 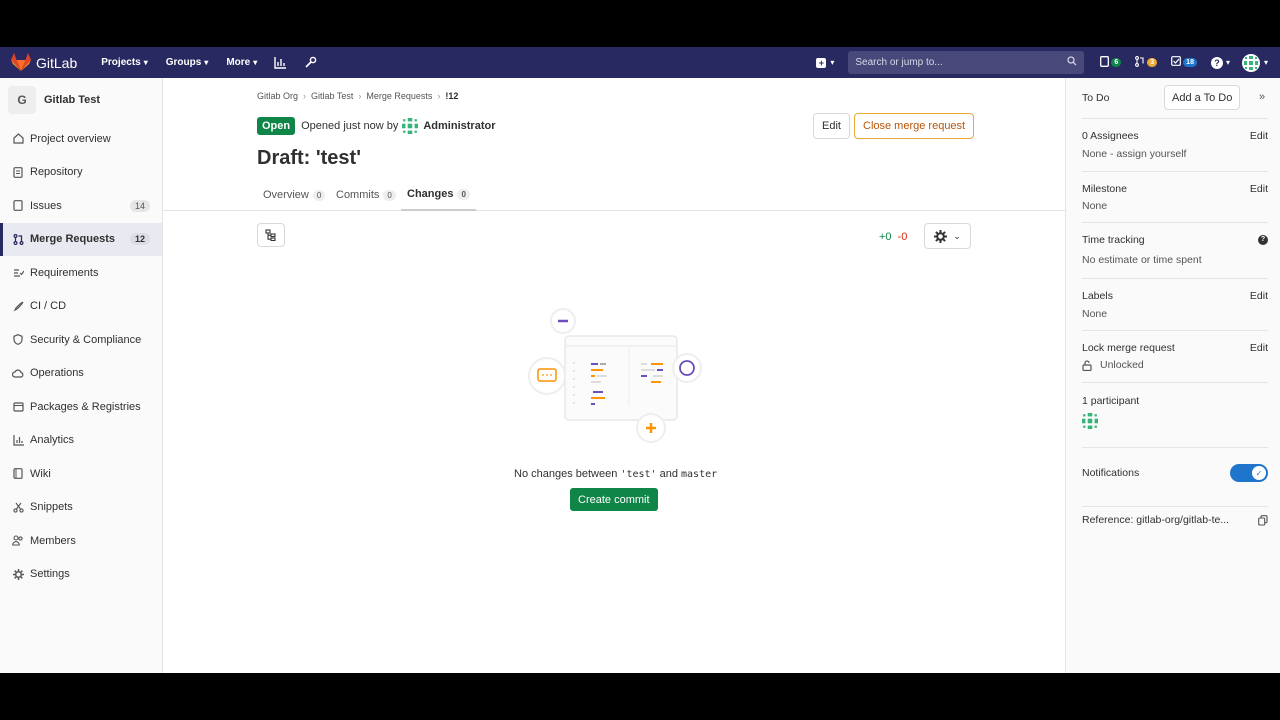 I want to click on milestone-edit-link: Edit, so click(x=1259, y=189).